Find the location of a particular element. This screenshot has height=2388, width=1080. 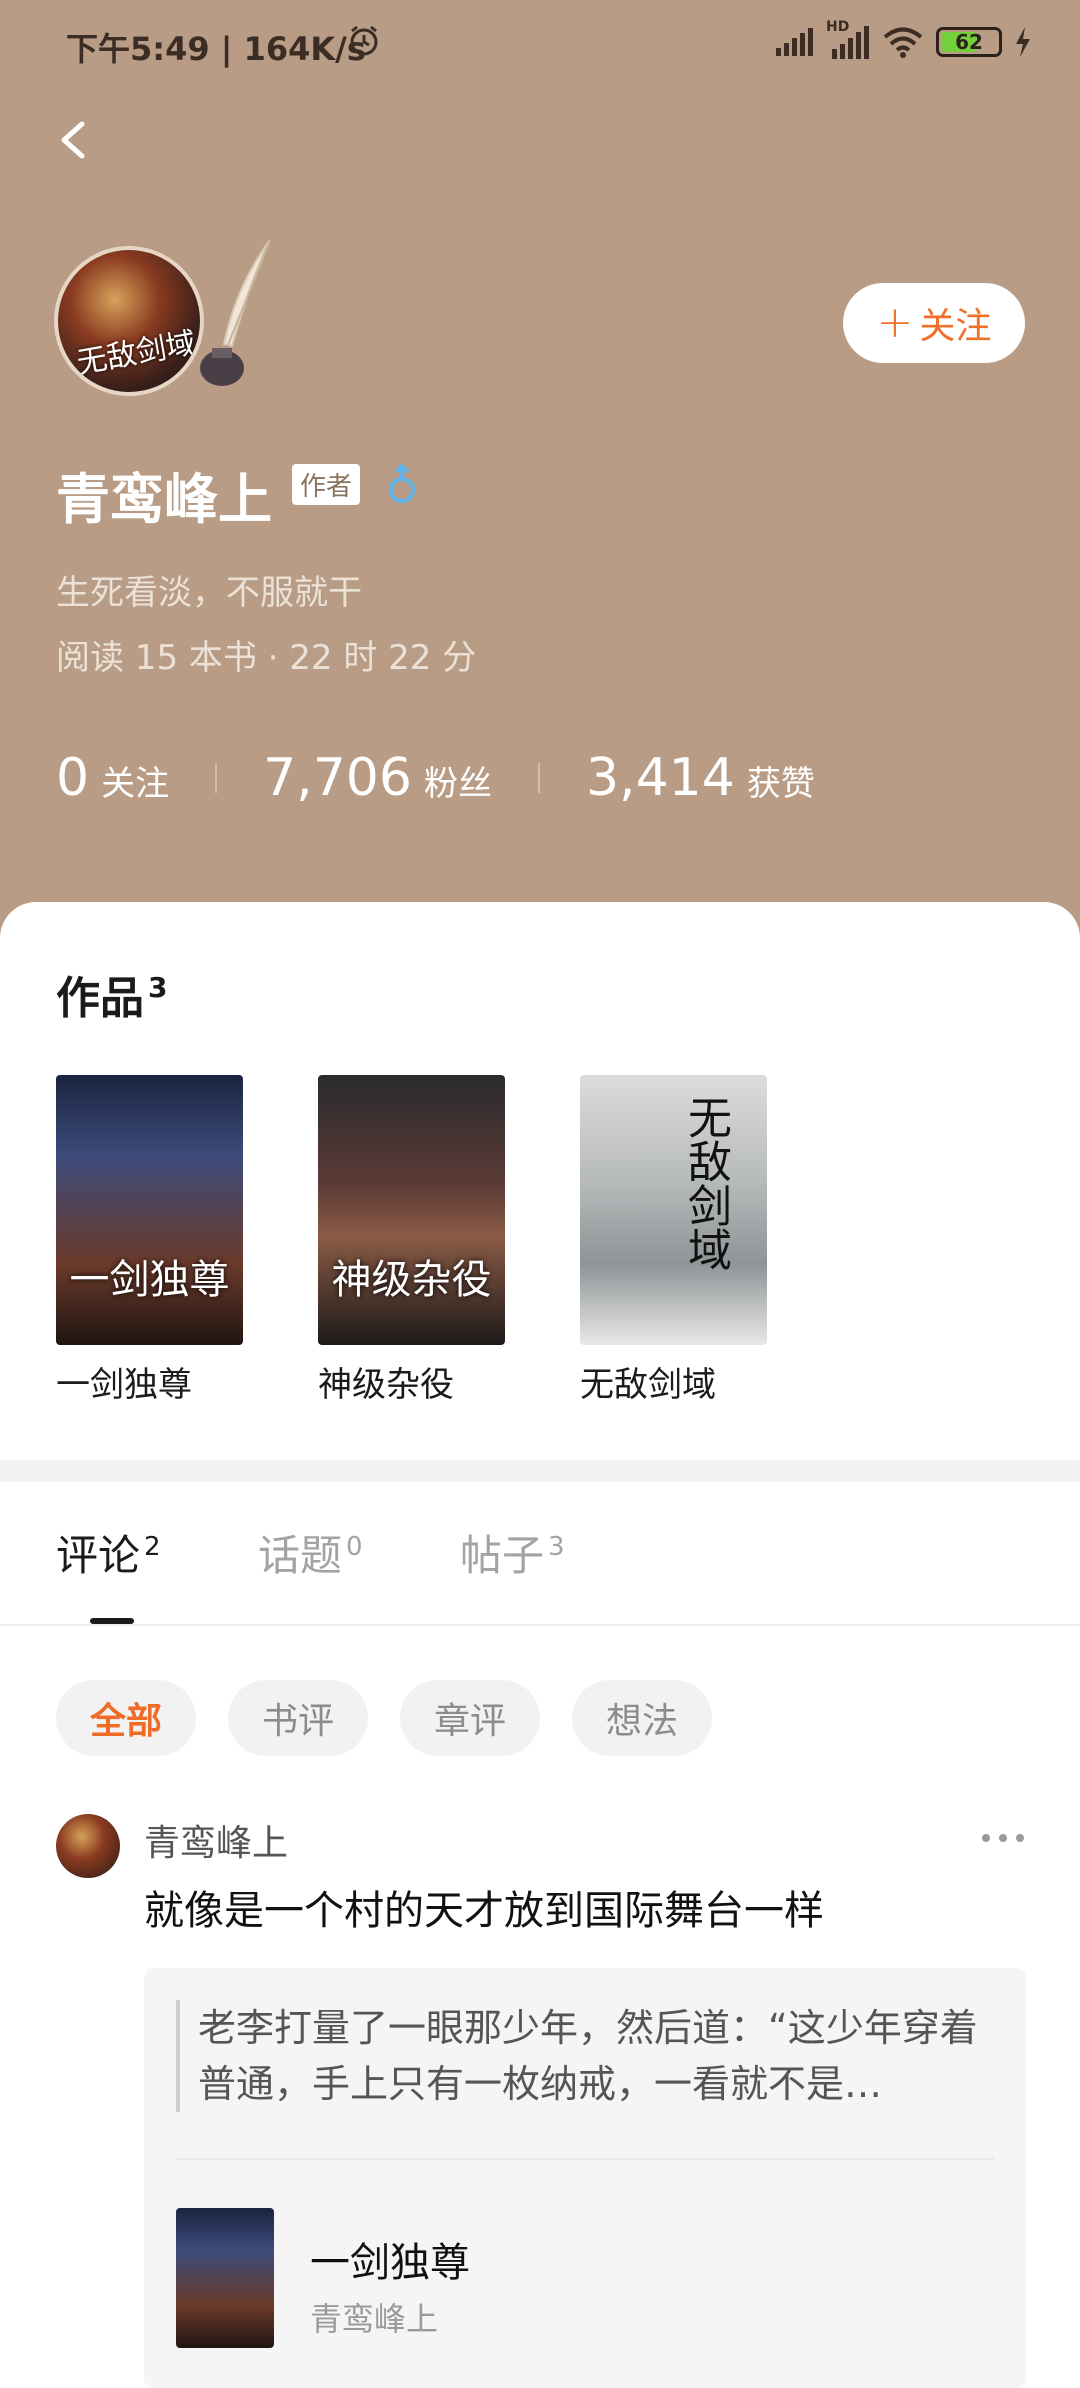

avatar is located at coordinates (88, 1846).